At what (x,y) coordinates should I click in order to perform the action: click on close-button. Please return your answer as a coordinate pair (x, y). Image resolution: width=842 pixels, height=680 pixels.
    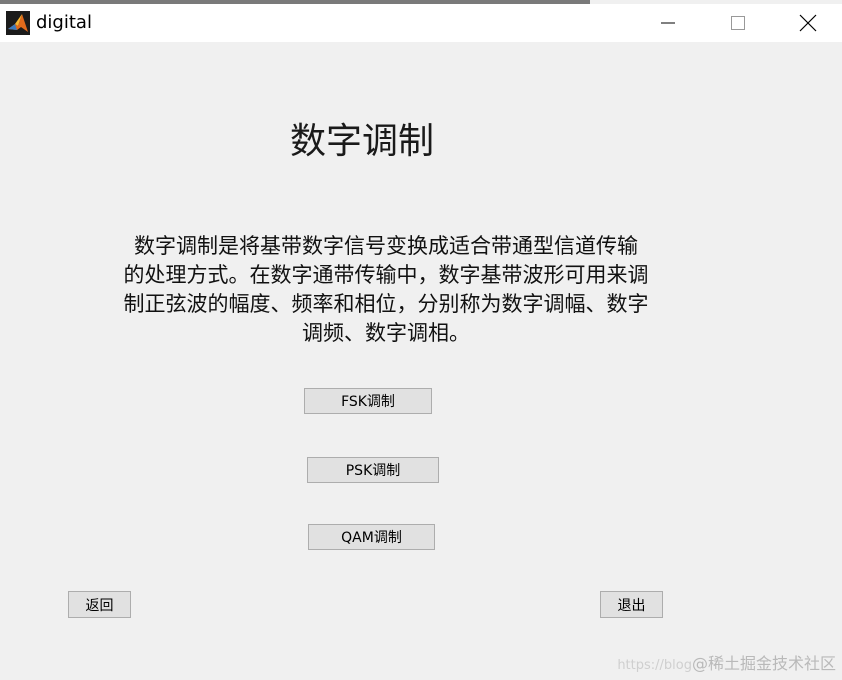
    Looking at the image, I should click on (807, 23).